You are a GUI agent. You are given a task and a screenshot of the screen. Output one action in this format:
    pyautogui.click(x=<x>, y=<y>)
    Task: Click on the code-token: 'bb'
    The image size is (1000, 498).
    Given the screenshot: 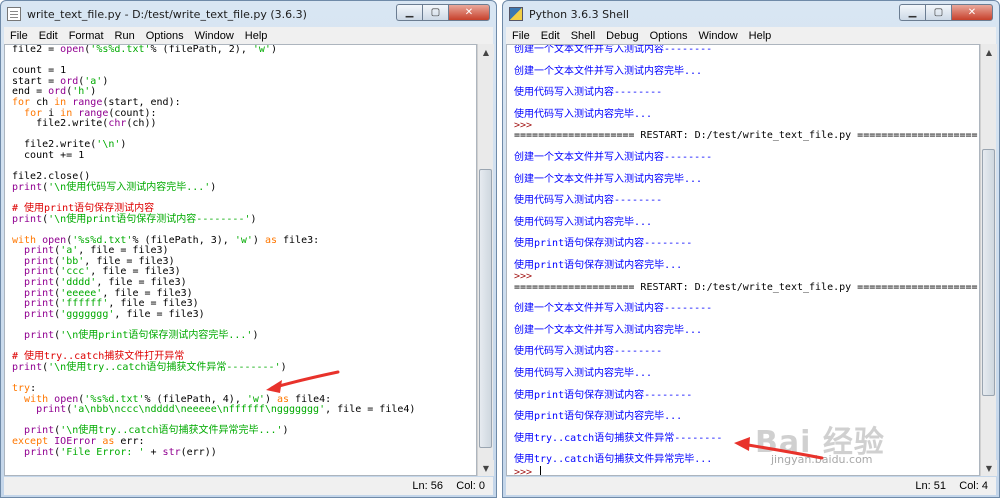 What is the action you would take?
    pyautogui.click(x=72, y=261)
    